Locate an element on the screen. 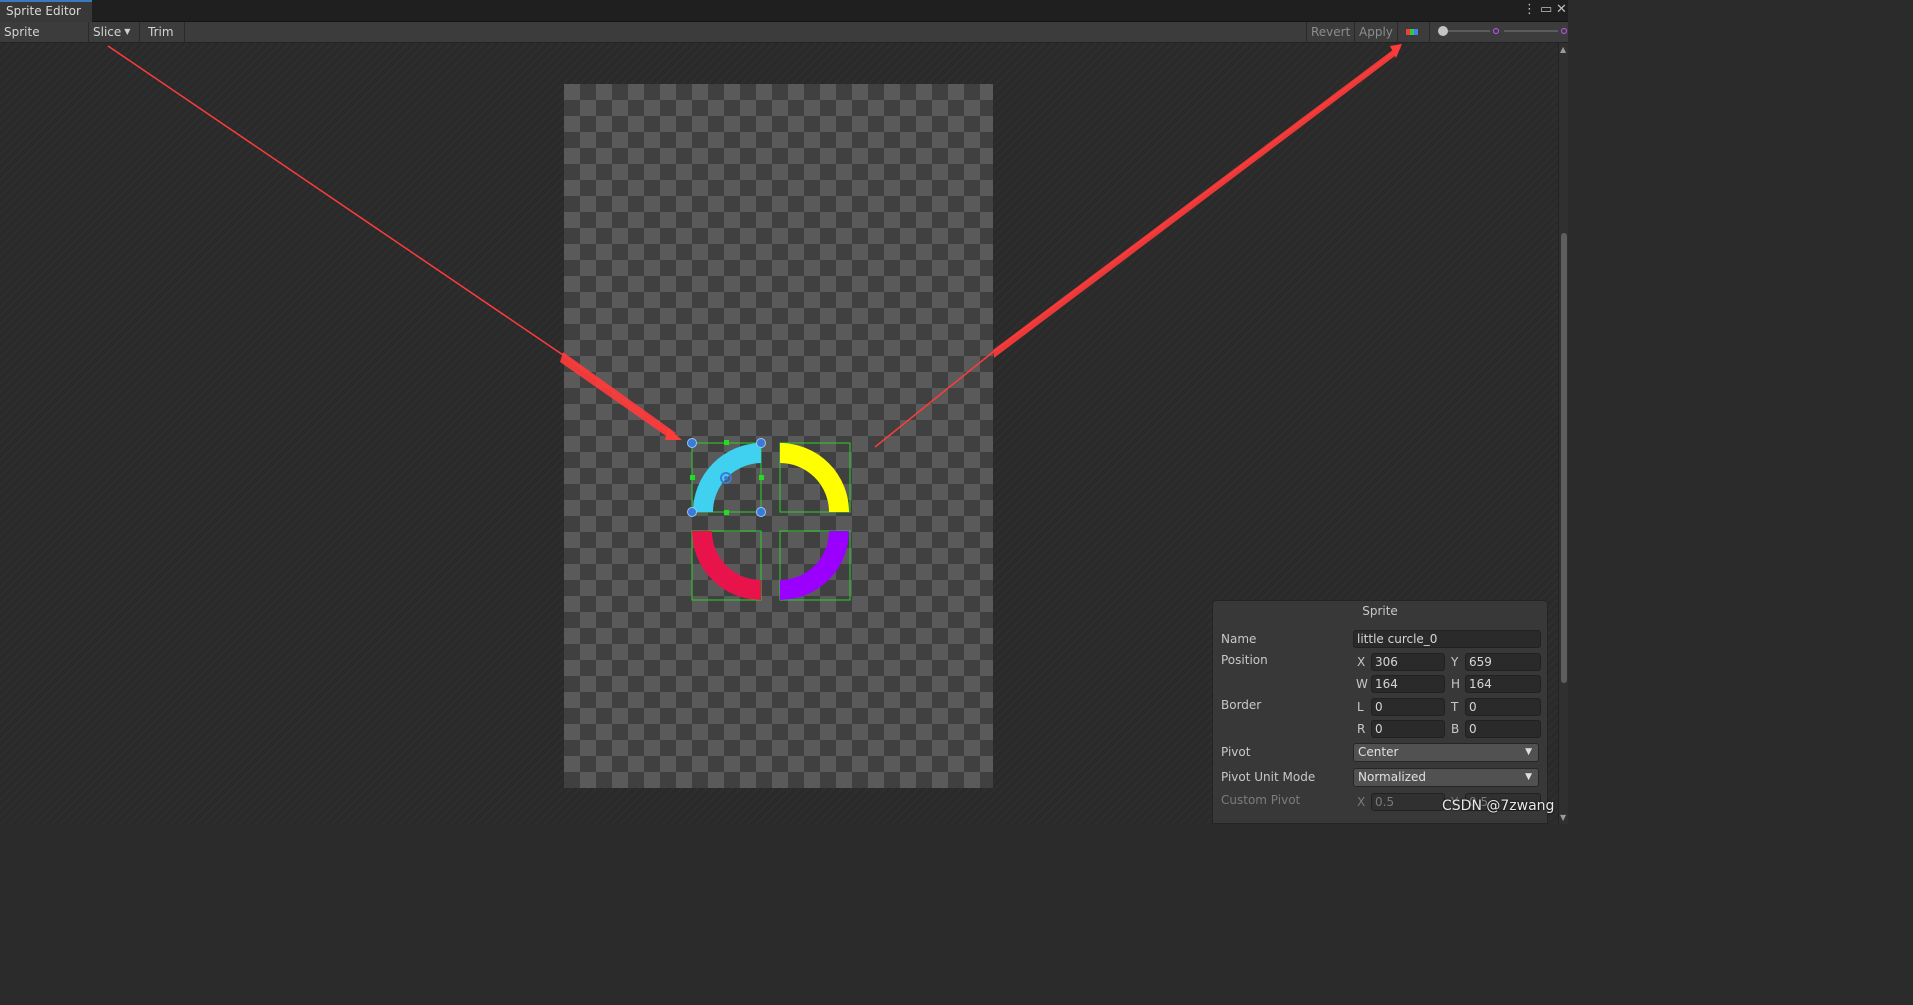 The height and width of the screenshot is (1005, 1913). alpha-slider-thumb is located at coordinates (1443, 31).